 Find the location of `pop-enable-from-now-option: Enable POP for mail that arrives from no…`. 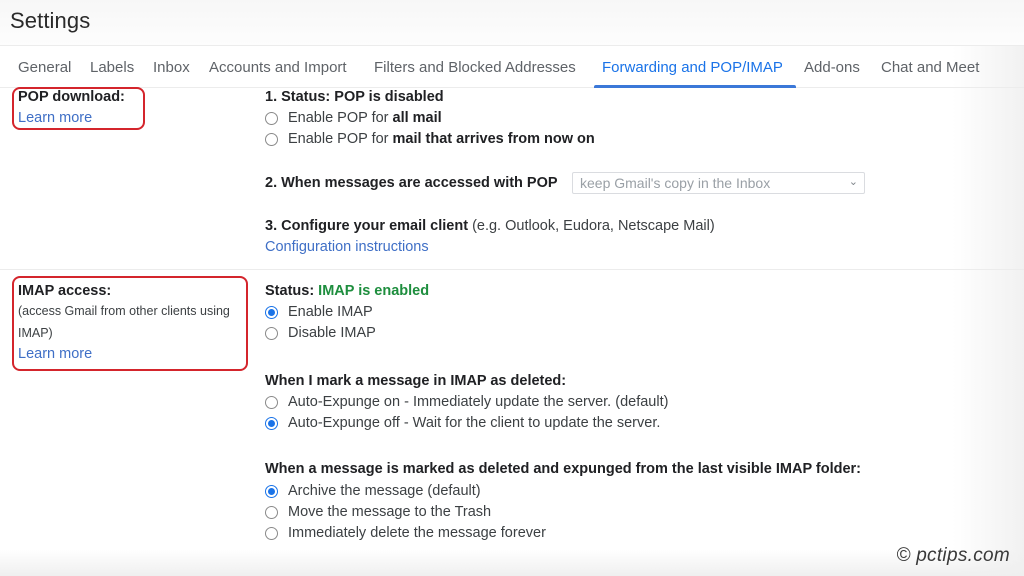

pop-enable-from-now-option: Enable POP for mail that arrives from no… is located at coordinates (430, 139).